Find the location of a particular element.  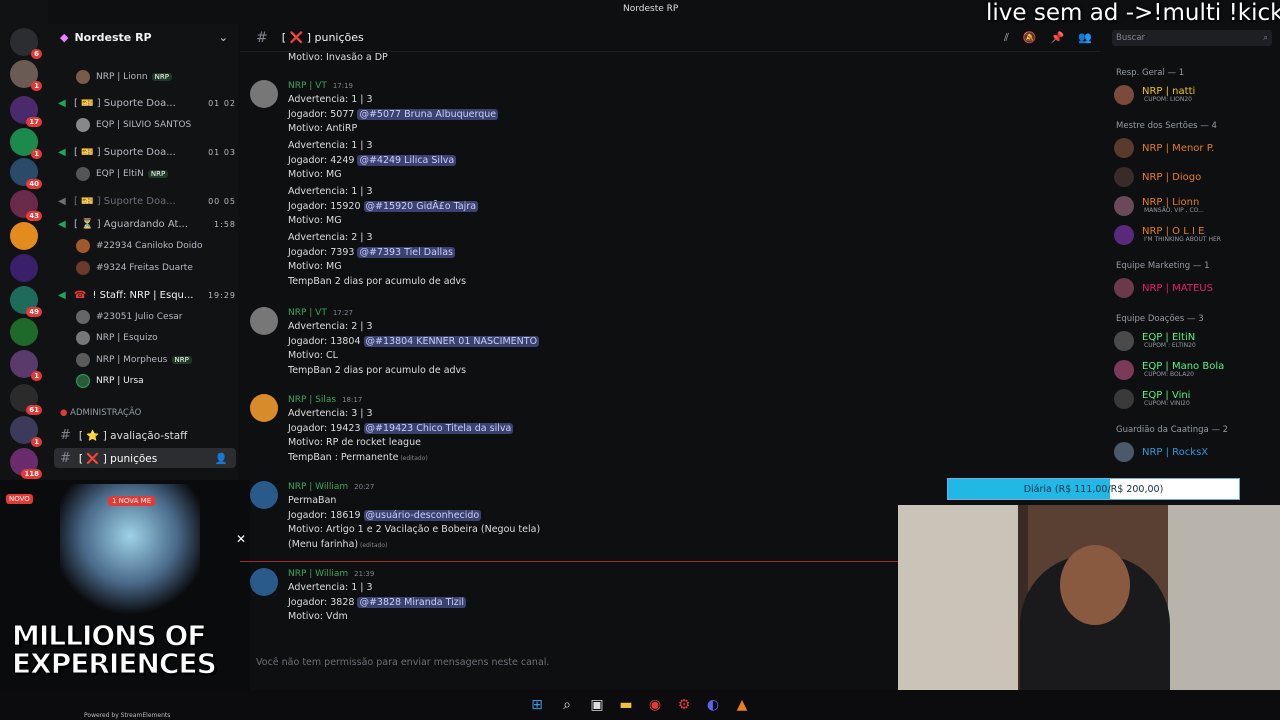

voice-channel: ◀ [ 🎫 ] Suporte Doa... 01 03 is located at coordinates (147, 152).